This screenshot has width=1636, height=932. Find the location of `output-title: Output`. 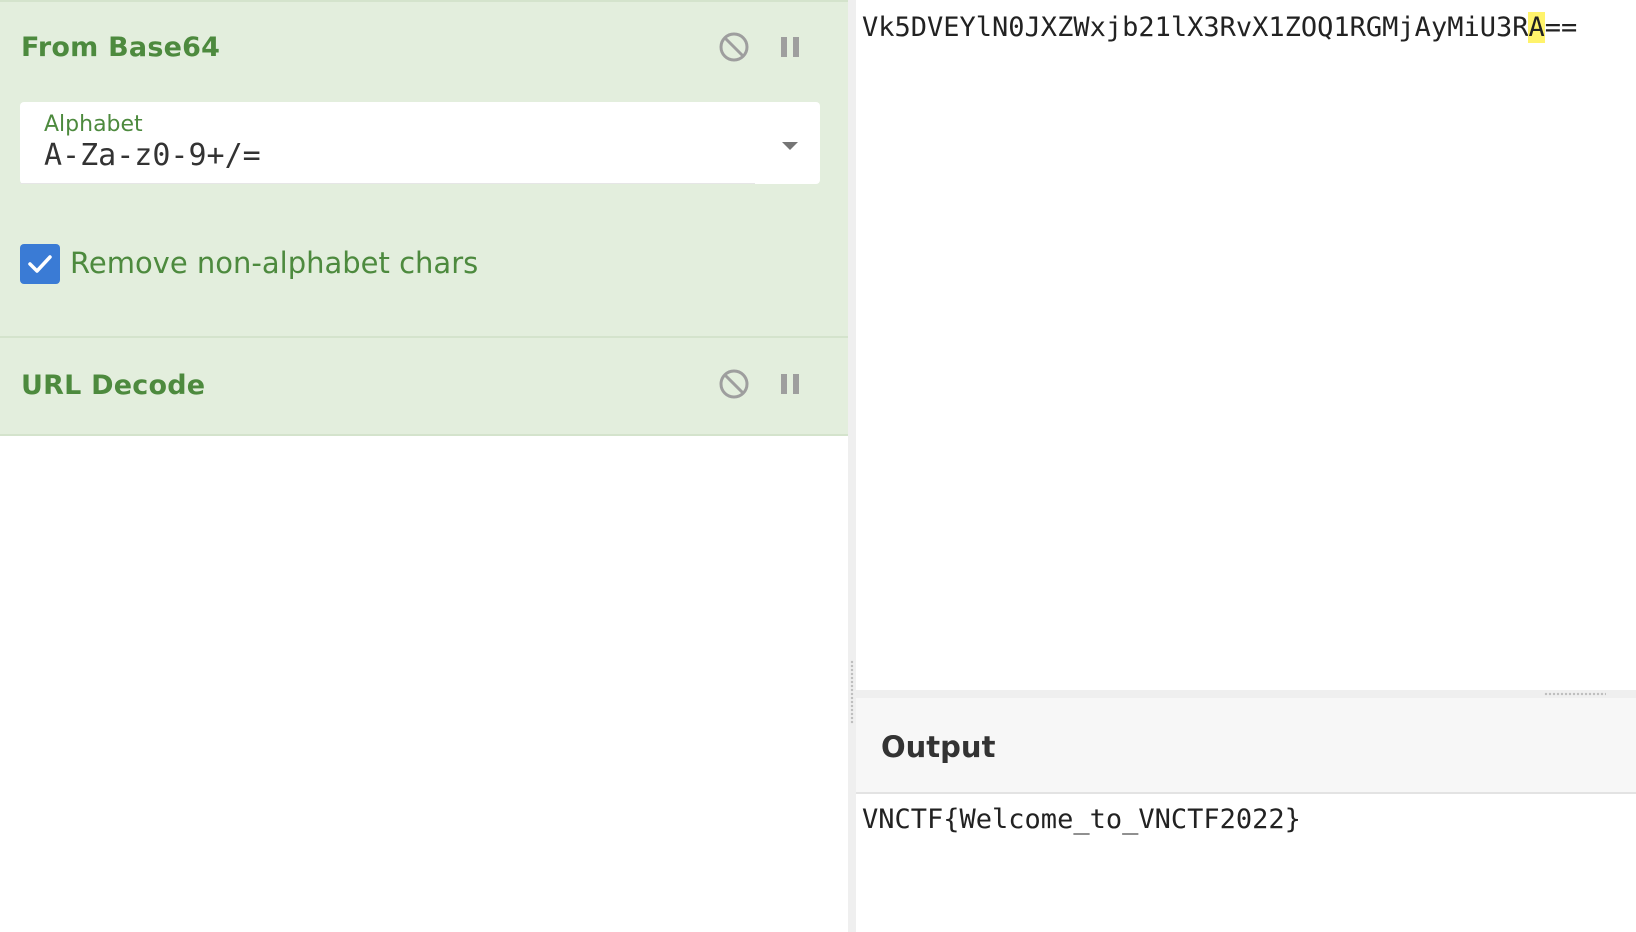

output-title: Output is located at coordinates (938, 747).